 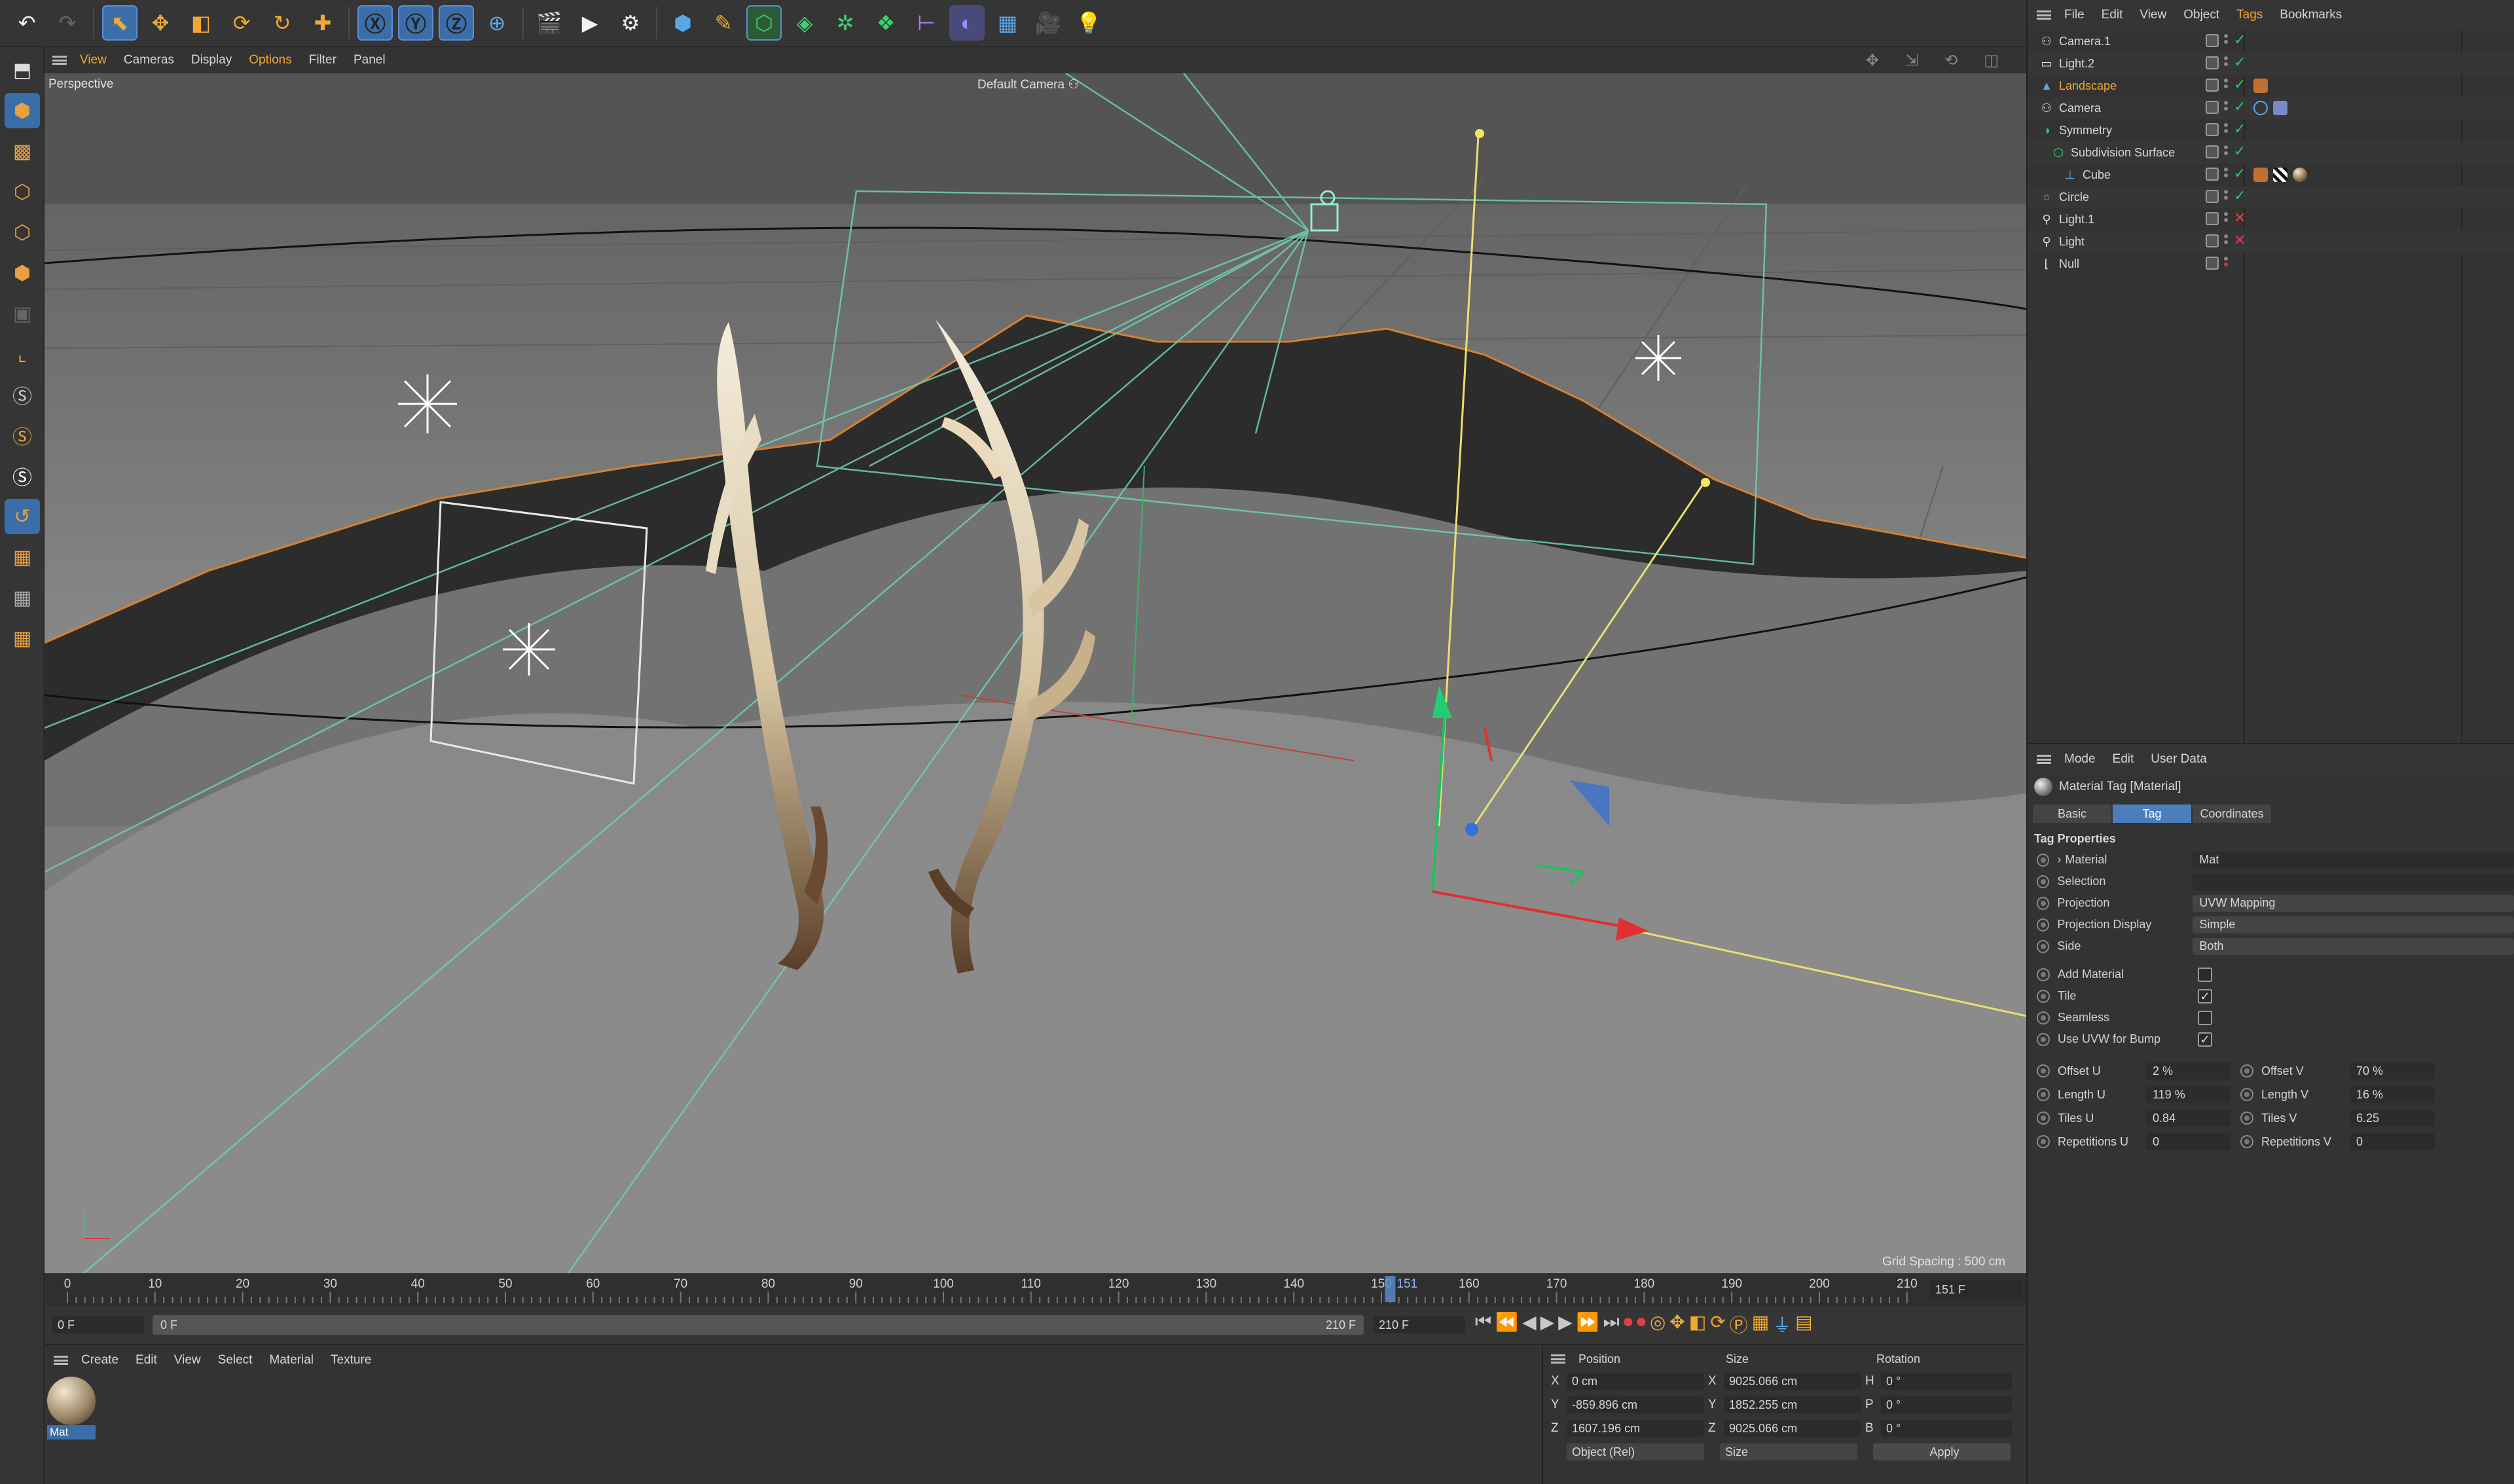 What do you see at coordinates (2260, 175) in the screenshot?
I see `phong-tag-icon` at bounding box center [2260, 175].